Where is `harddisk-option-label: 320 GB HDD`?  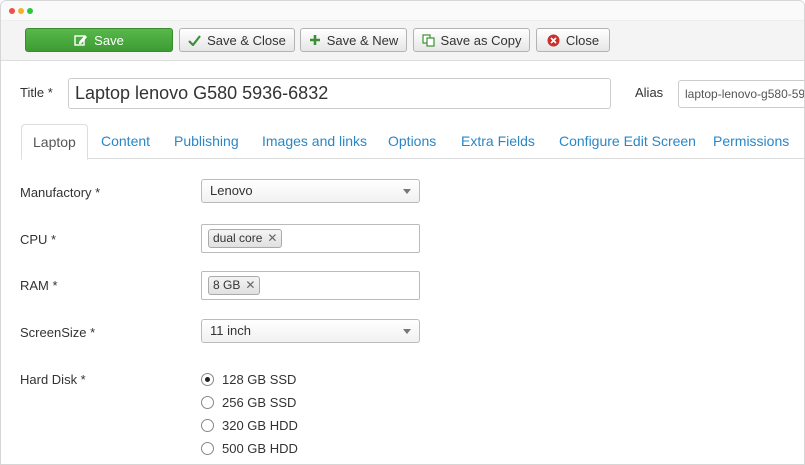 harddisk-option-label: 320 GB HDD is located at coordinates (260, 425).